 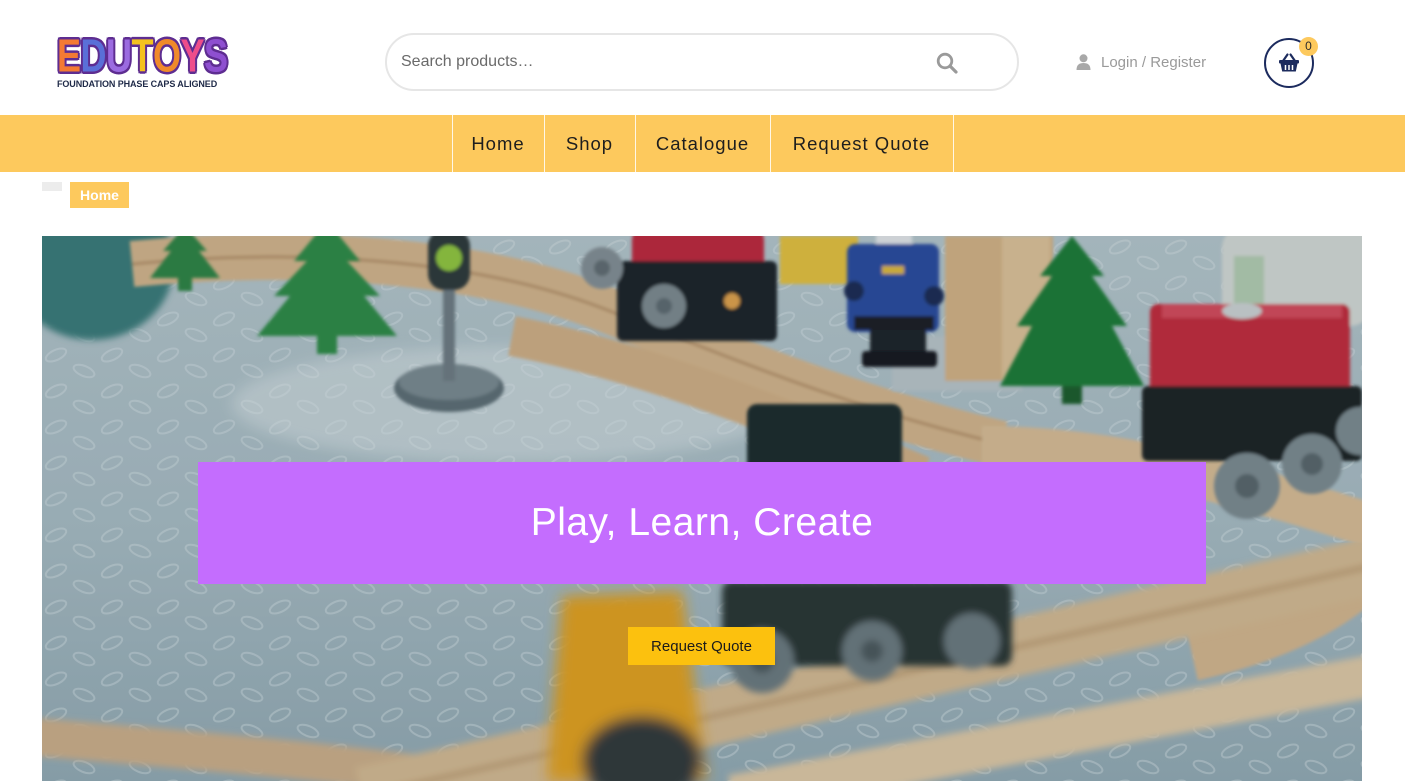 What do you see at coordinates (192, 55) in the screenshot?
I see `logo-letter: Y` at bounding box center [192, 55].